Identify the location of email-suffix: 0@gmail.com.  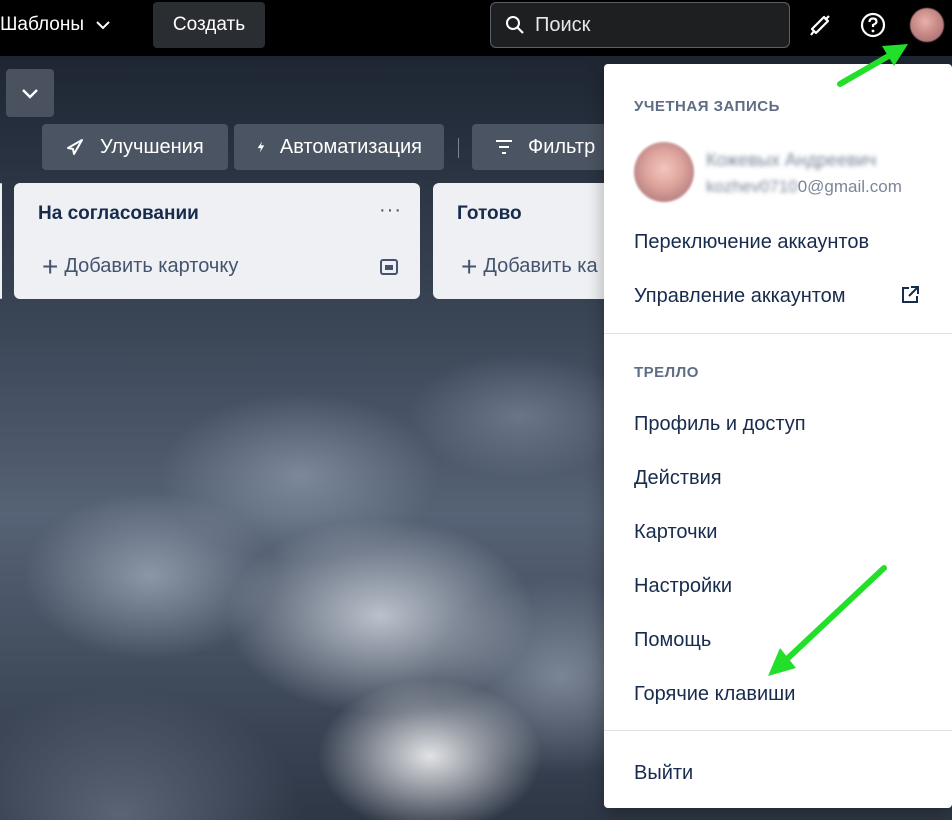
(849, 186).